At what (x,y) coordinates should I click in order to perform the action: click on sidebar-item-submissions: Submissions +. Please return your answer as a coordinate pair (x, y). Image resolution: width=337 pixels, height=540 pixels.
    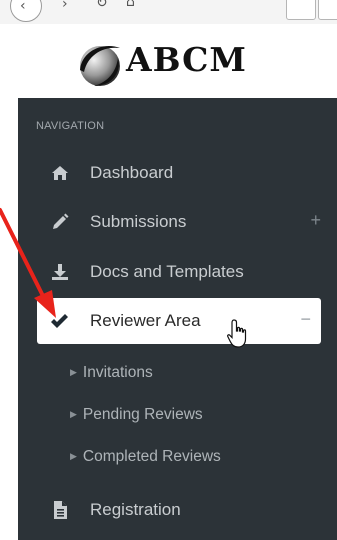
    Looking at the image, I should click on (177, 222).